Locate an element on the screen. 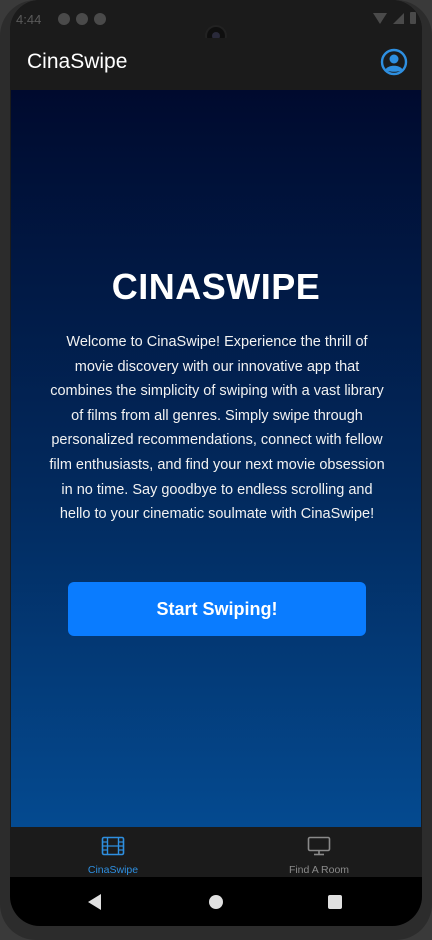  signal-icon is located at coordinates (398, 18).